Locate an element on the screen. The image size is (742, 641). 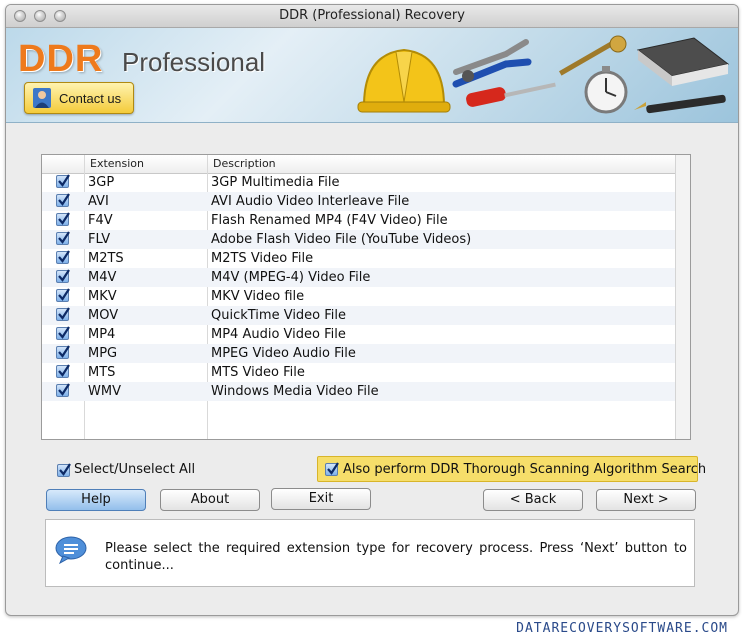
title-bar: DDR (Professional) Recovery is located at coordinates (372, 16).